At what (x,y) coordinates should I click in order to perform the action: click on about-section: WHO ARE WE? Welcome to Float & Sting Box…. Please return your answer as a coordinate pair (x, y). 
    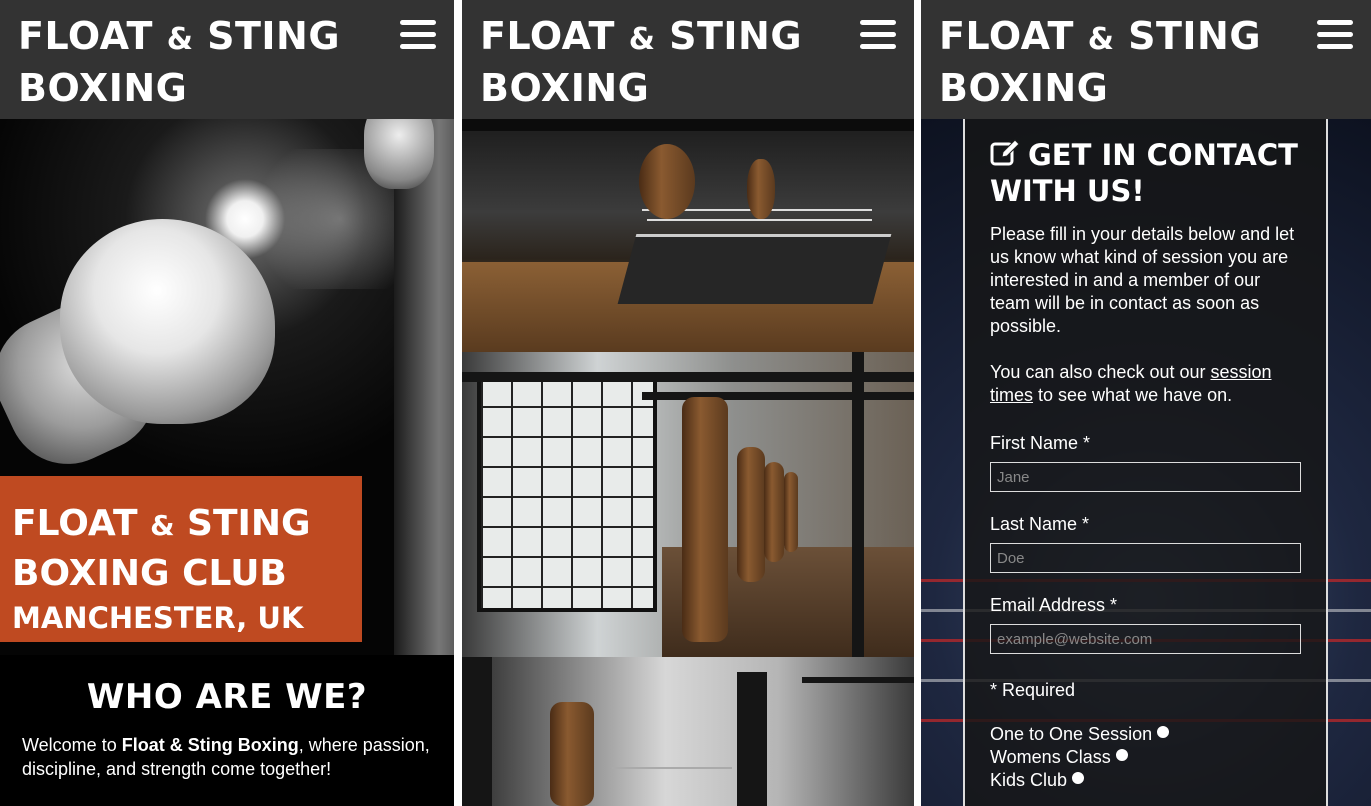
    Looking at the image, I should click on (227, 730).